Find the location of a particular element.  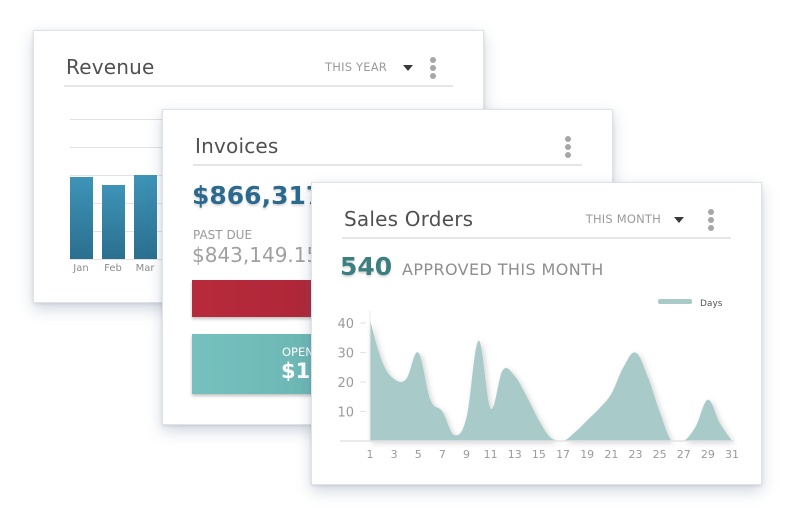

invoices-header: Invoices is located at coordinates (387, 138).